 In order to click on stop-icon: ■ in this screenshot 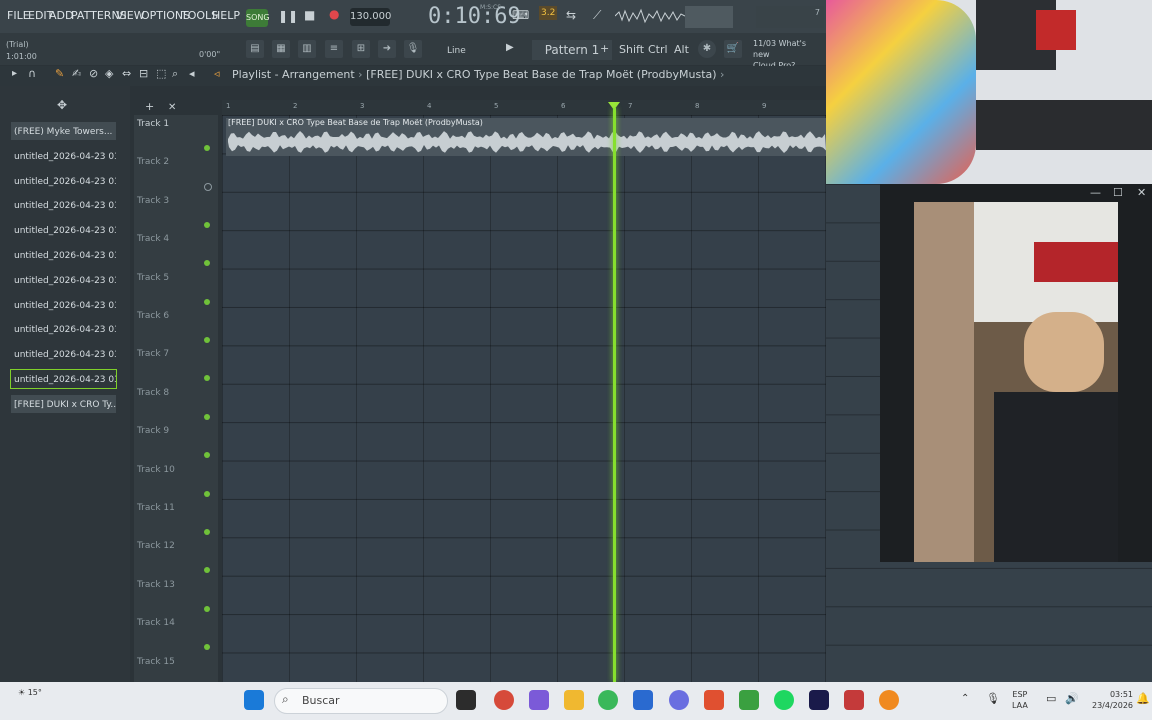, I will do `click(309, 15)`.